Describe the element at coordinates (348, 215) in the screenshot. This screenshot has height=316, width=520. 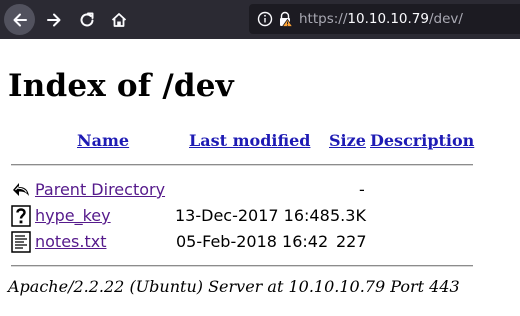
I see `hype-key-size: 5.3K` at that location.